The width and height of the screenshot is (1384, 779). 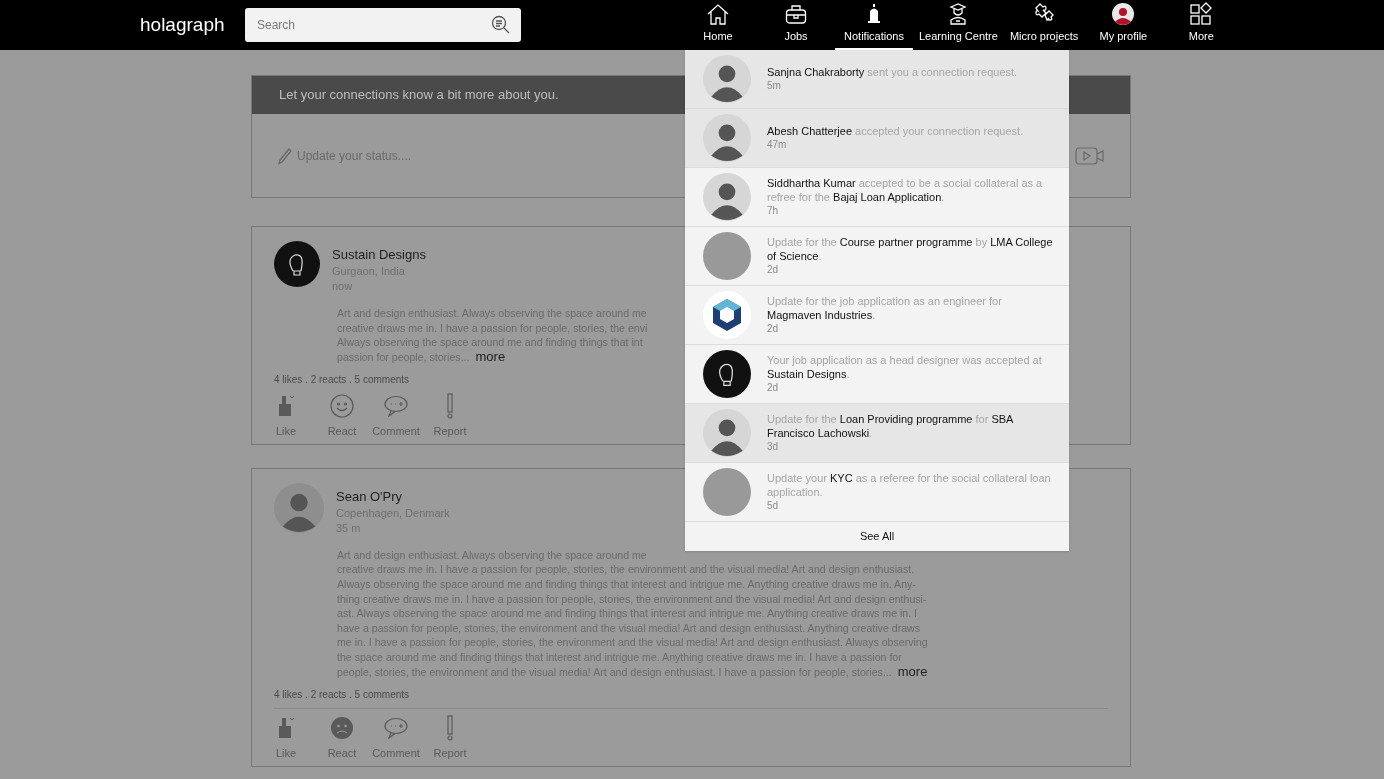 What do you see at coordinates (905, 367) in the screenshot?
I see `notification-text: Your job application as a head designer was accepted at Sustain Designs.` at bounding box center [905, 367].